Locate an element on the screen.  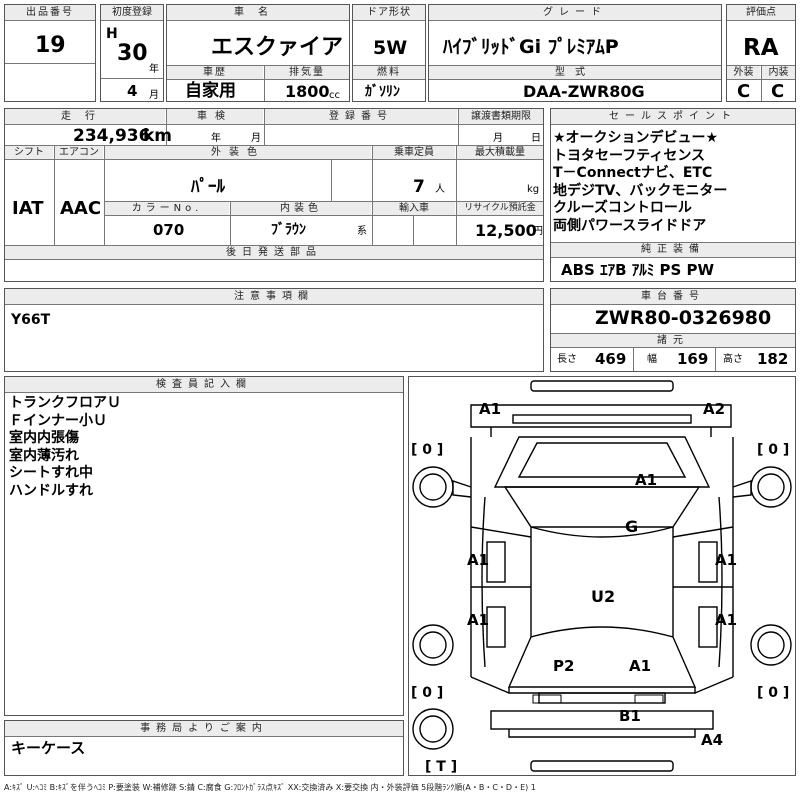
sales-point: クルーズコントロール is located at coordinates (622, 208).